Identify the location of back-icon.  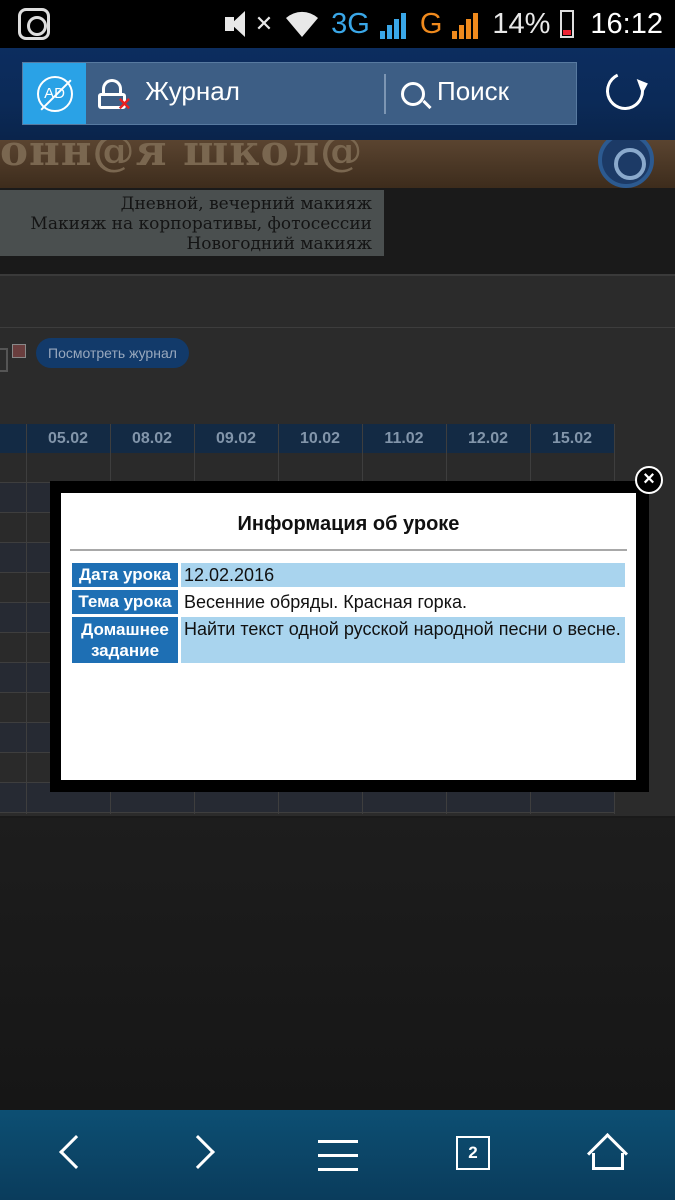
(76, 1152).